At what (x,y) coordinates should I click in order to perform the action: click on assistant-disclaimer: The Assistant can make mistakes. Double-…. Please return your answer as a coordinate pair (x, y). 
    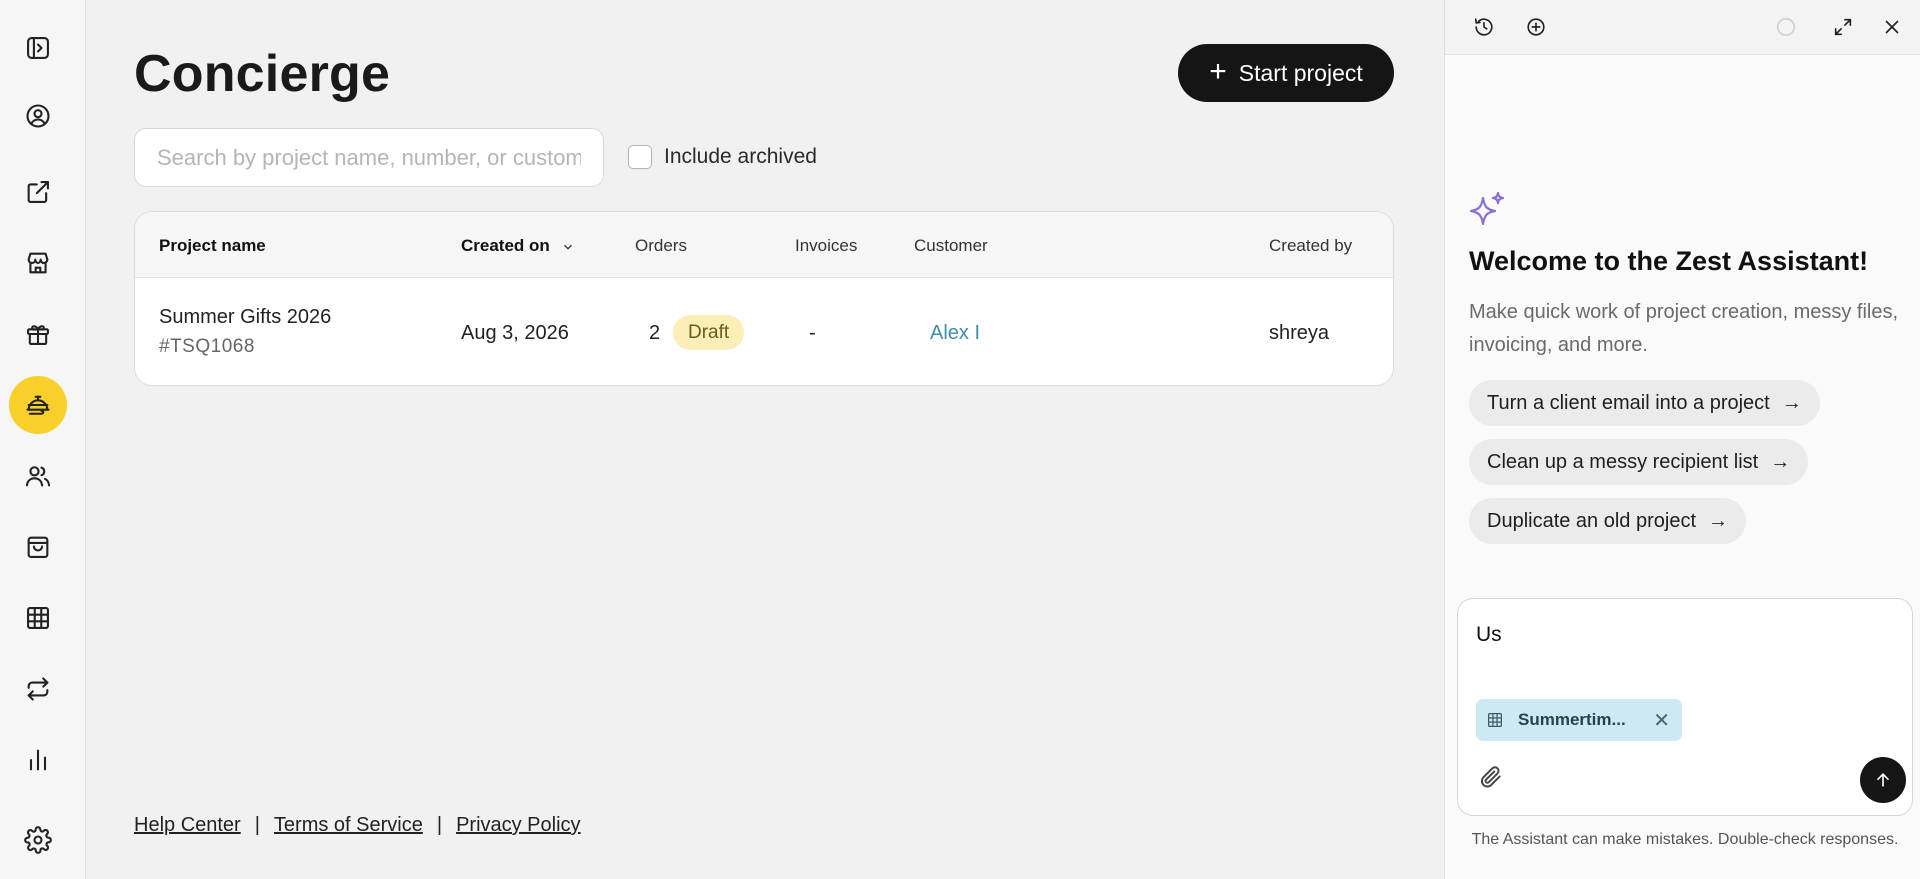
    Looking at the image, I should click on (1685, 839).